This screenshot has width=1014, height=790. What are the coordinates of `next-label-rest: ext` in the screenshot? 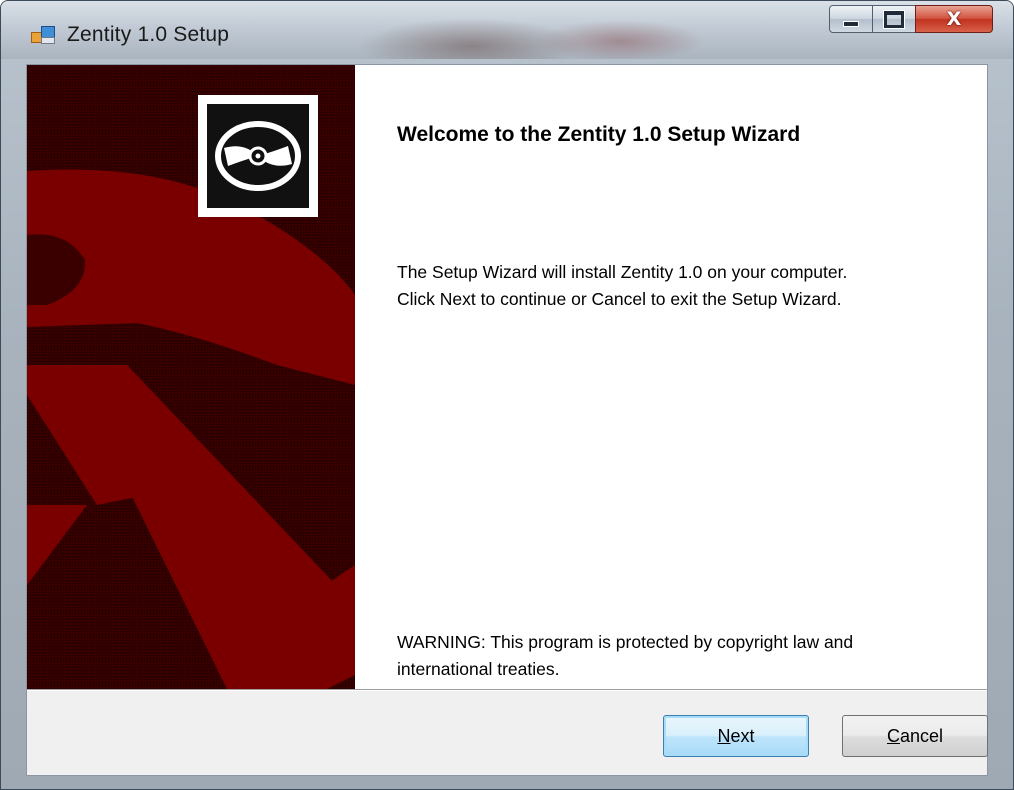 It's located at (742, 735).